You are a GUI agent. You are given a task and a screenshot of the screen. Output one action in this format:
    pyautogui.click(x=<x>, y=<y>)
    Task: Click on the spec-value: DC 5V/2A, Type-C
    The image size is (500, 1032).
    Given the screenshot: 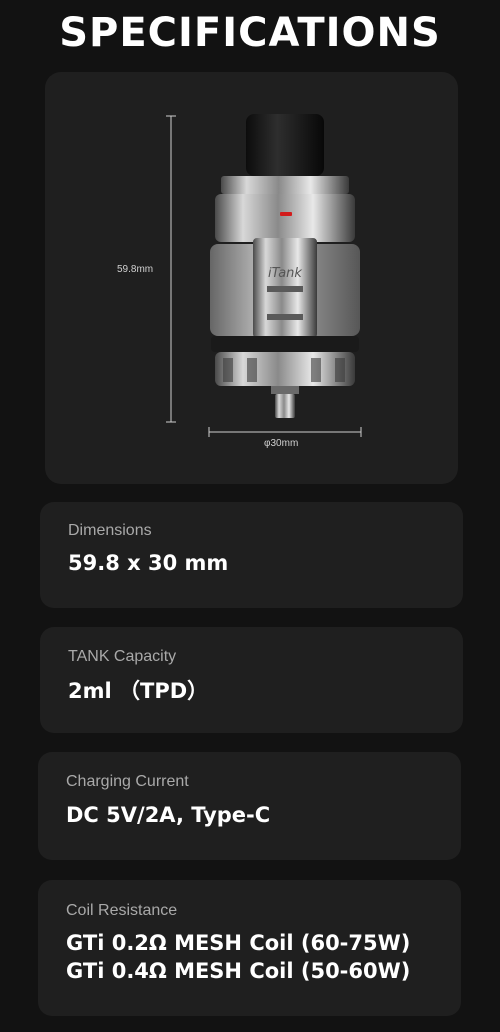 What is the action you would take?
    pyautogui.click(x=168, y=815)
    